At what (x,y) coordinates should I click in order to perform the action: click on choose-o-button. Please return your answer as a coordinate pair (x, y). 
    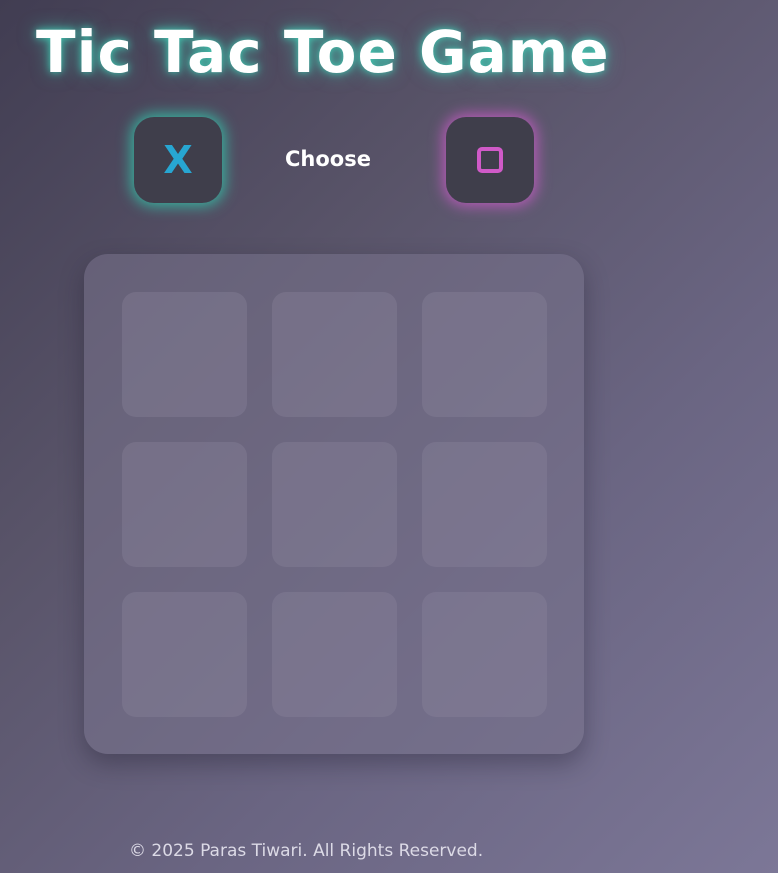
    Looking at the image, I should click on (490, 160).